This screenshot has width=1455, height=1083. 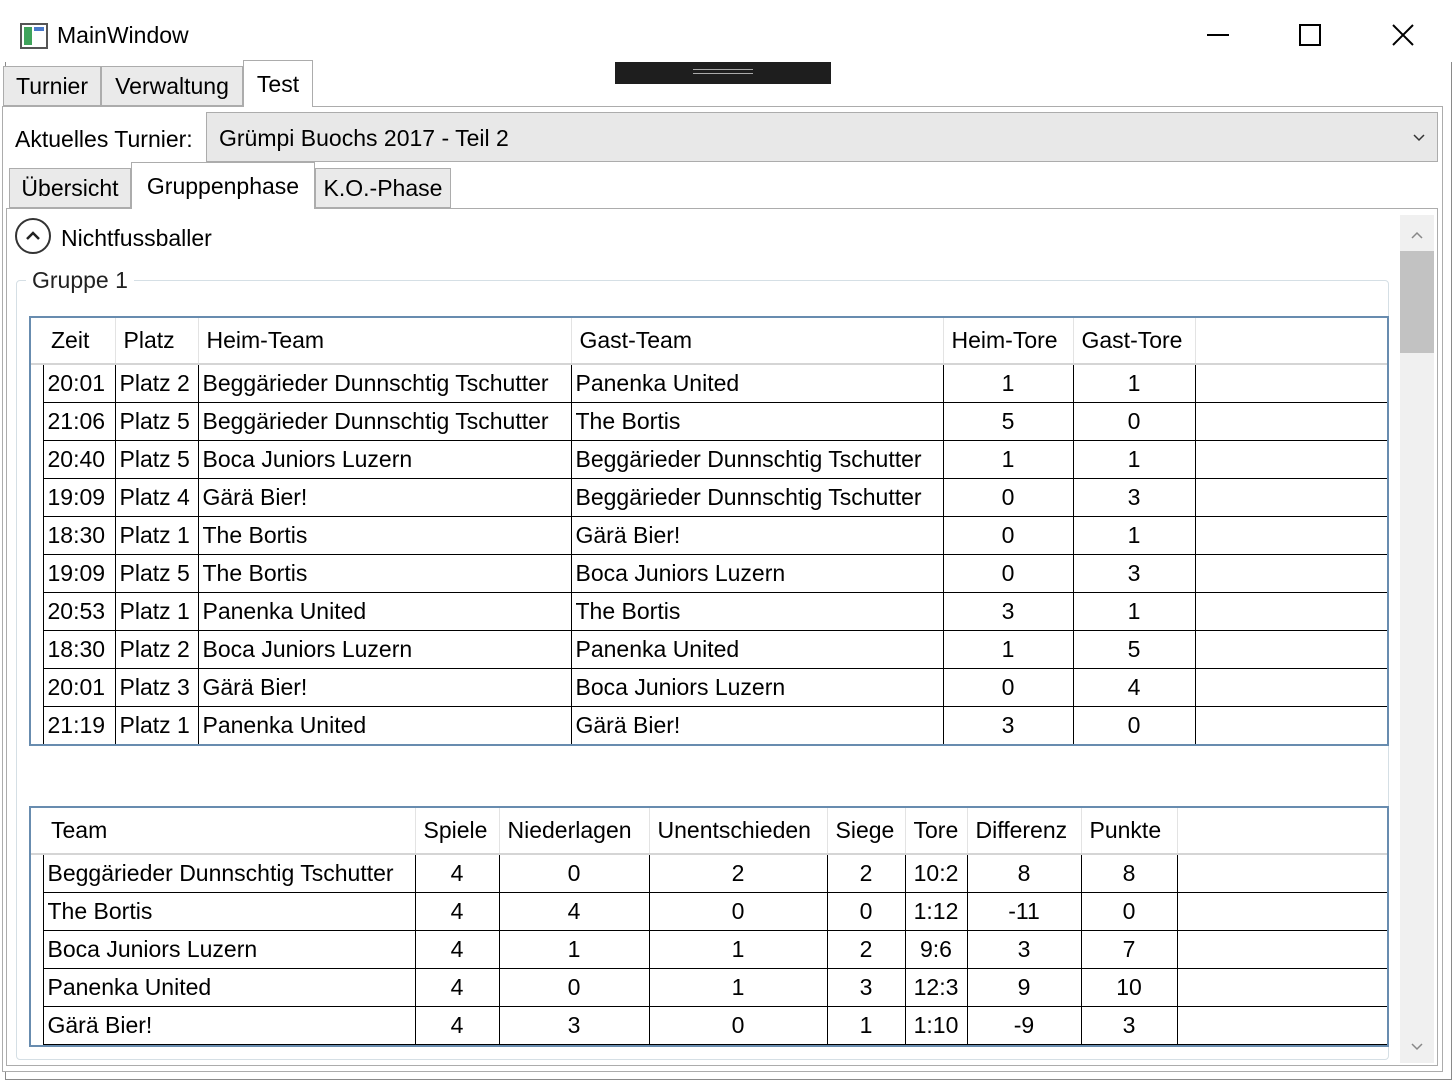 What do you see at coordinates (156, 421) in the screenshot?
I see `table-cell: Platz 5` at bounding box center [156, 421].